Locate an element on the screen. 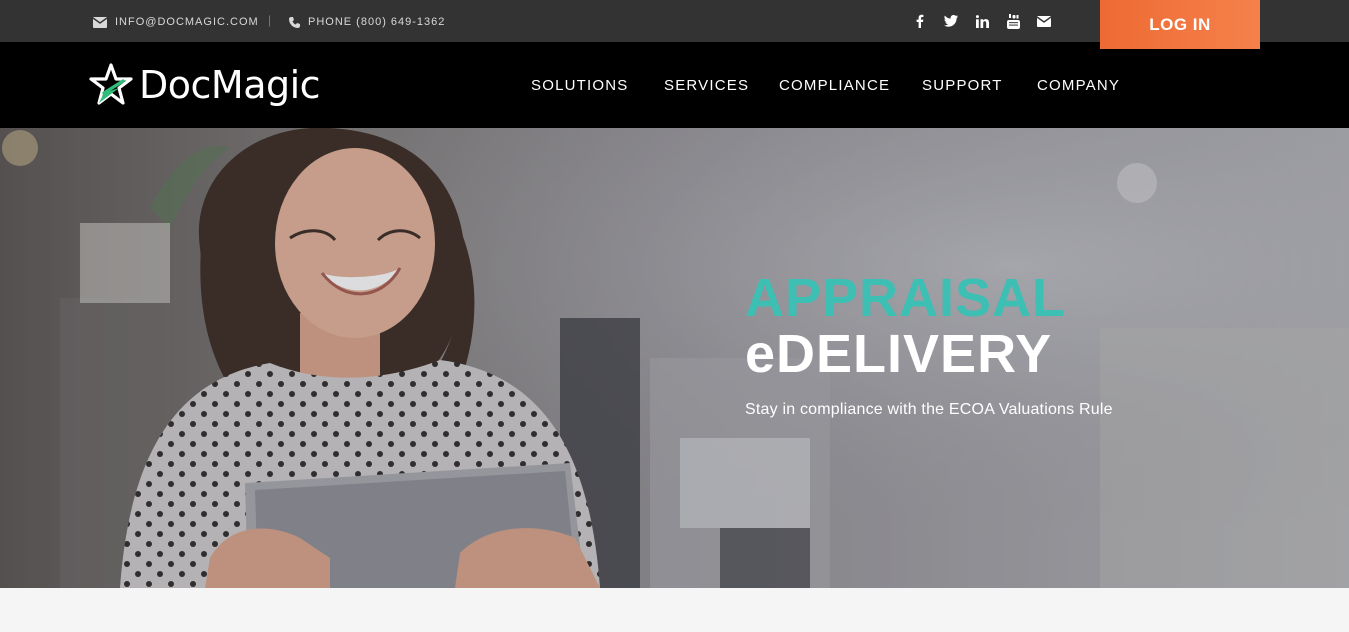  youtube-icon is located at coordinates (1013, 21).